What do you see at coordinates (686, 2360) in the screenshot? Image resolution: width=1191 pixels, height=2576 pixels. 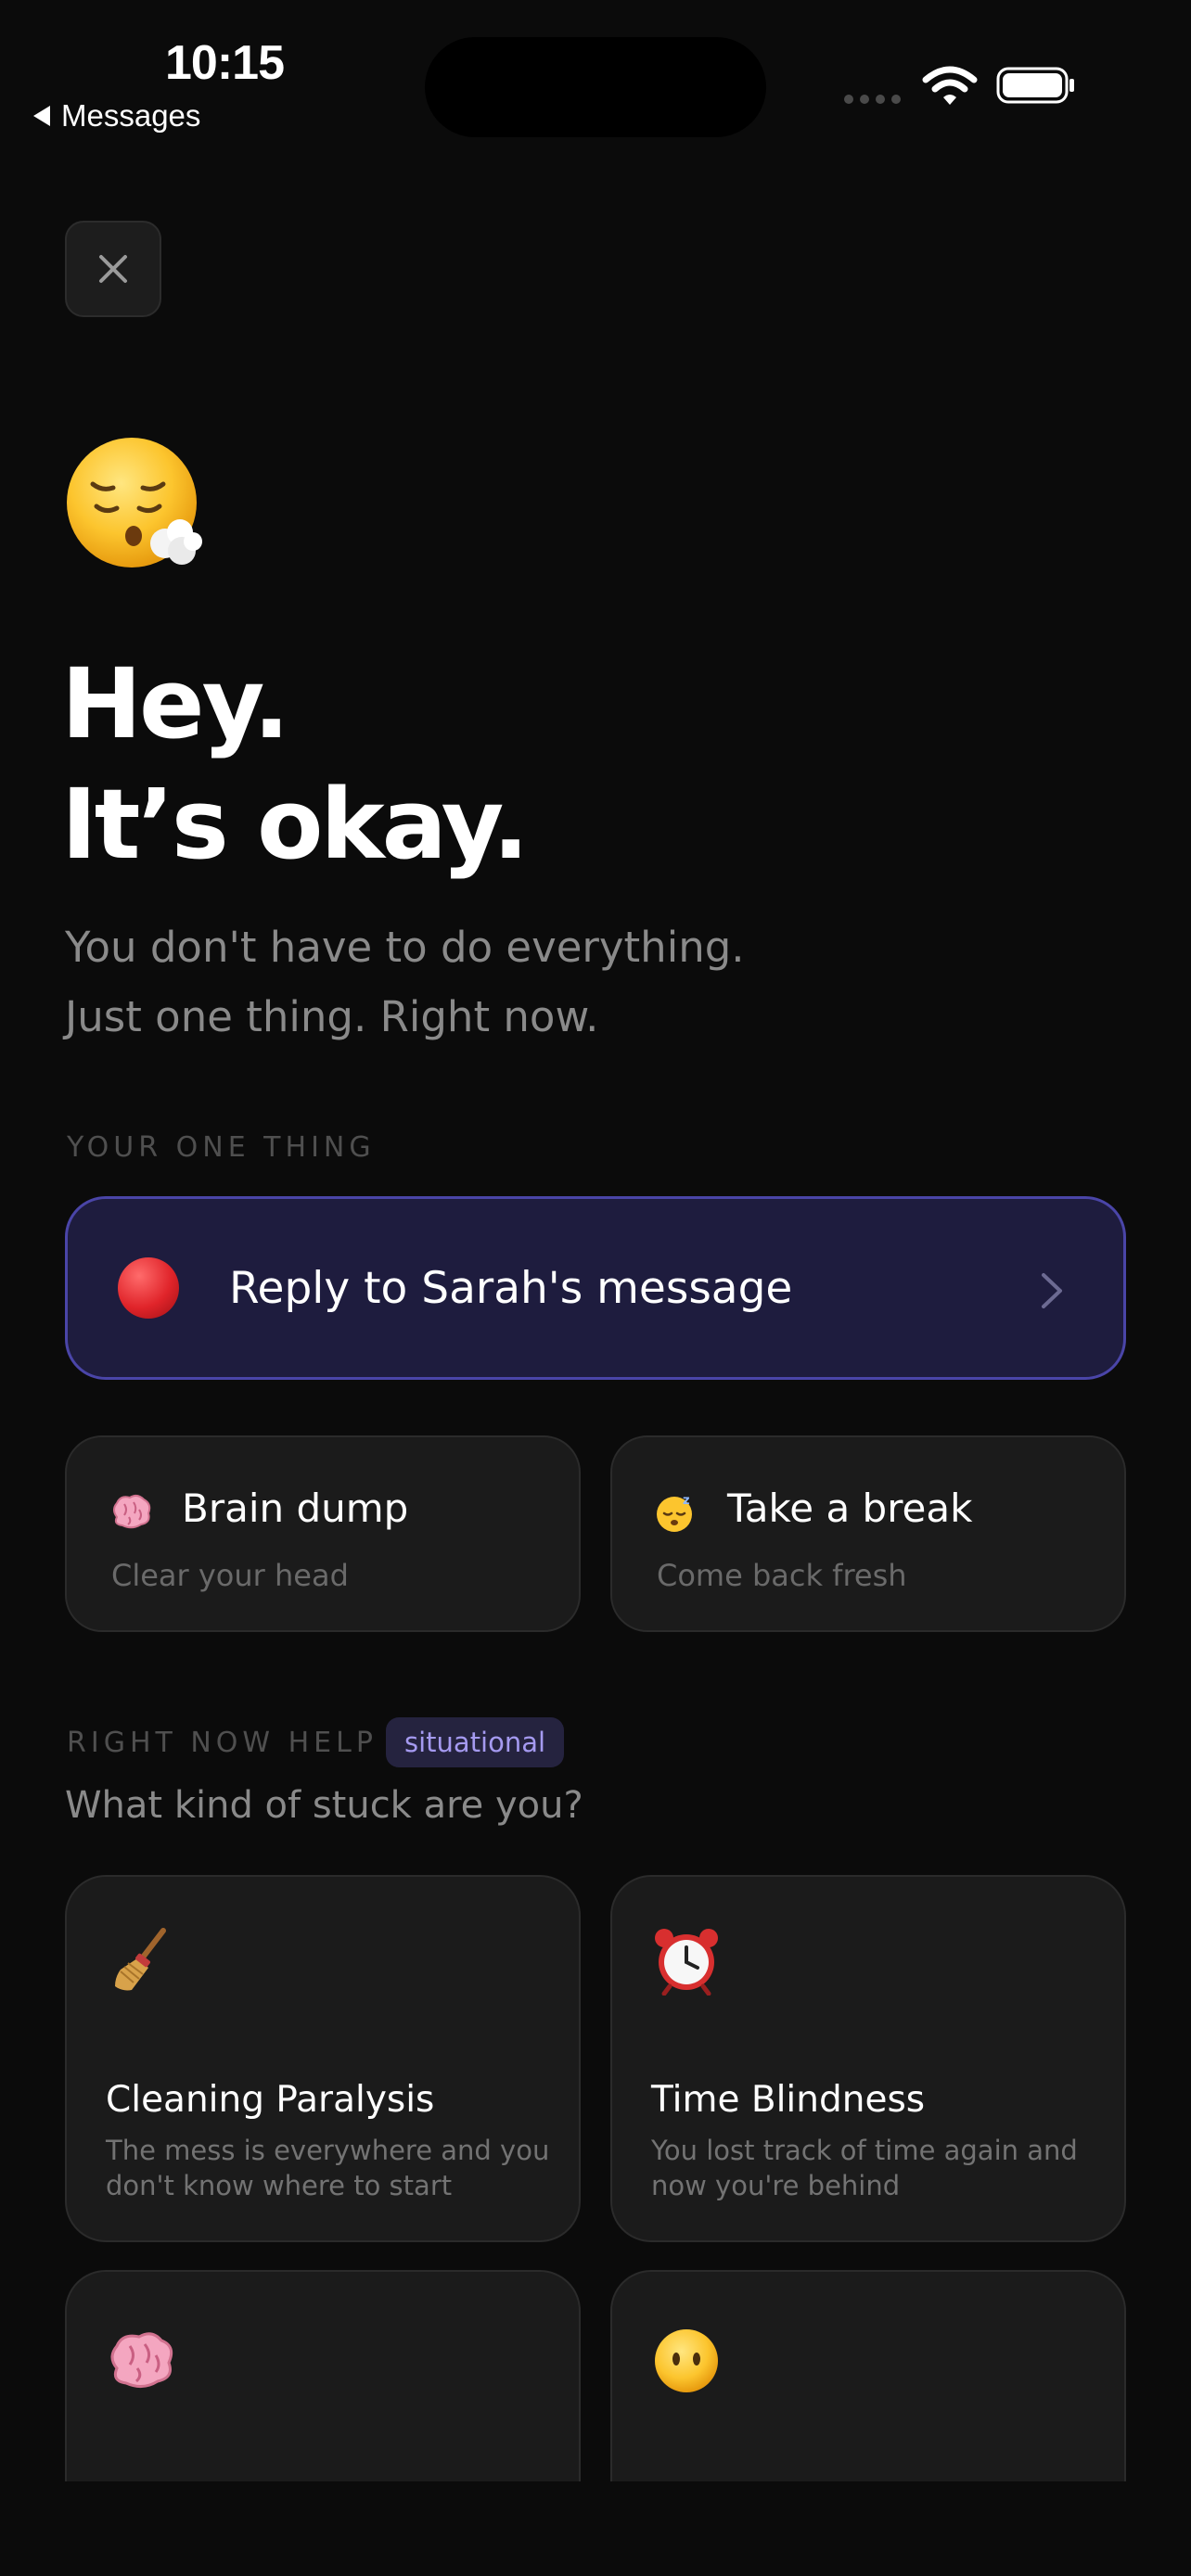 I see `face-without-mouth-icon` at bounding box center [686, 2360].